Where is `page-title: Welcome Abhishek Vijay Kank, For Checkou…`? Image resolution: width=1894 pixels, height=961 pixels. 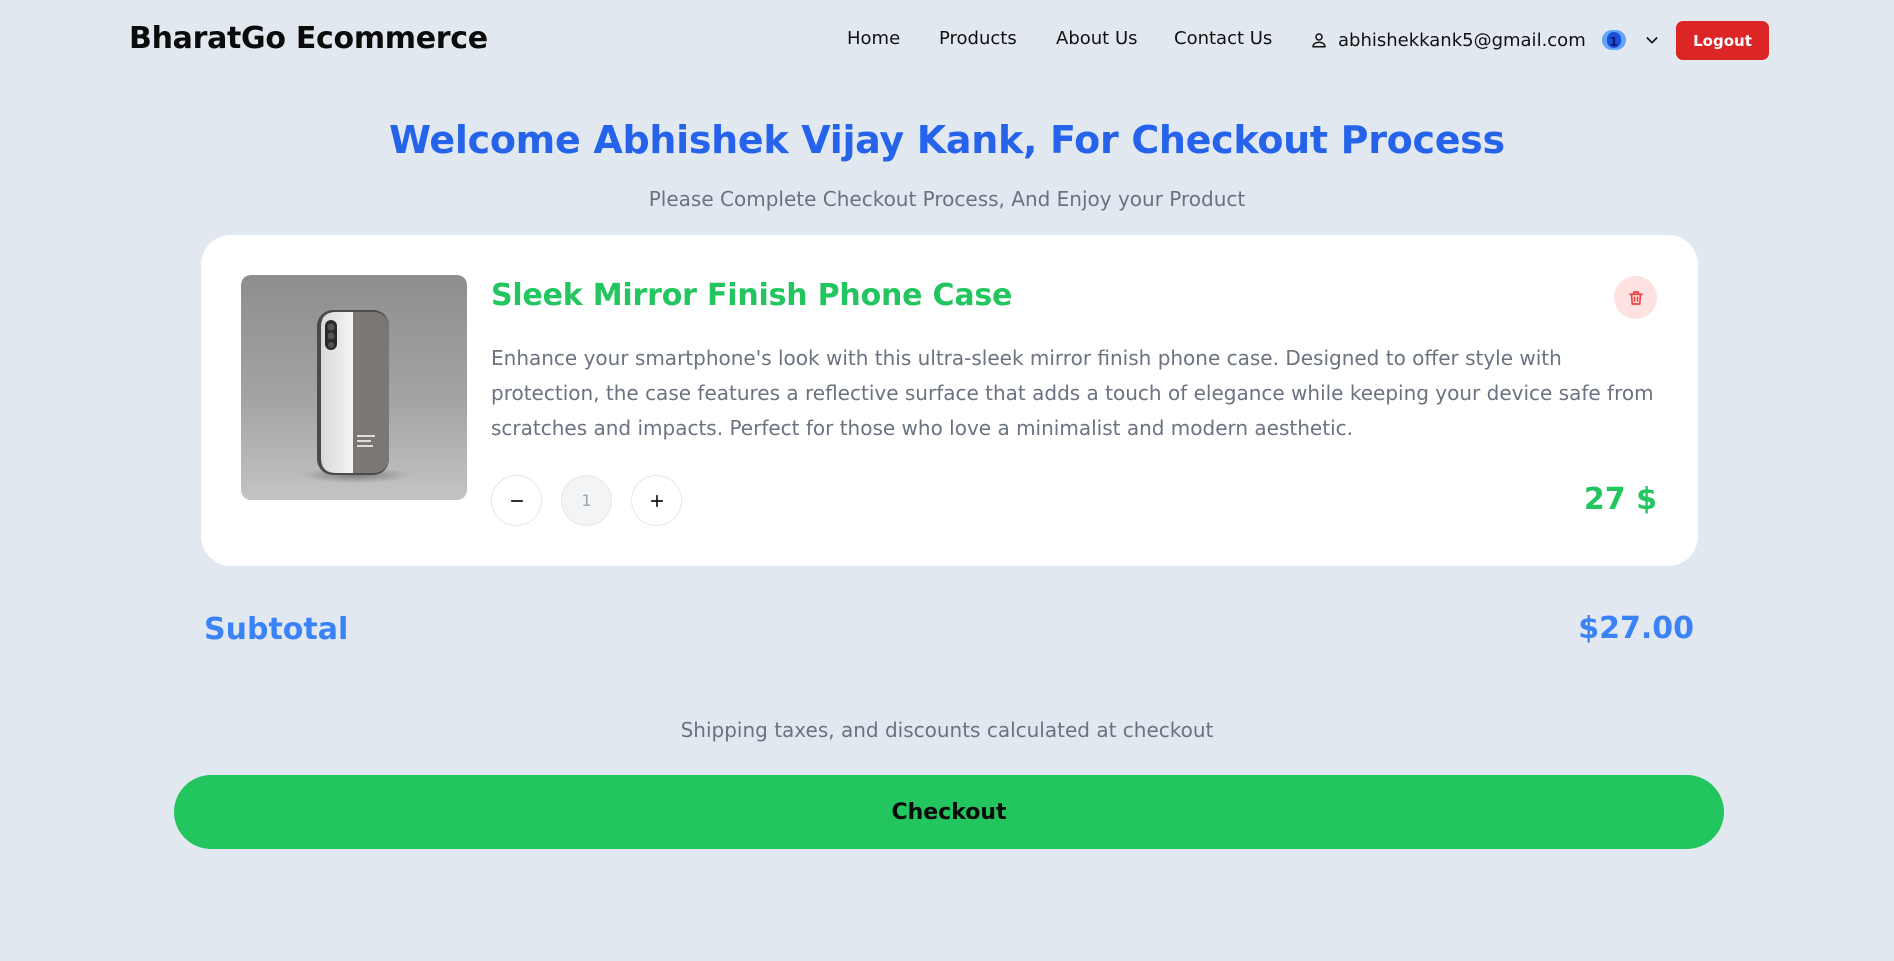 page-title: Welcome Abhishek Vijay Kank, For Checkou… is located at coordinates (947, 140).